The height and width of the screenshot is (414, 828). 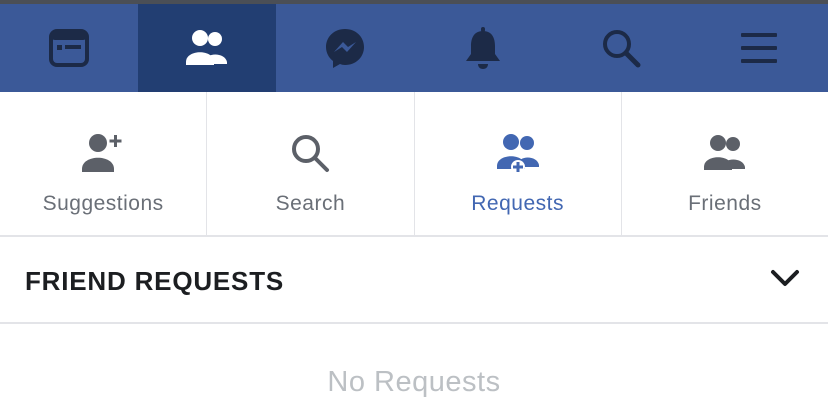 What do you see at coordinates (155, 281) in the screenshot?
I see `section-title: FRIEND REQUESTS` at bounding box center [155, 281].